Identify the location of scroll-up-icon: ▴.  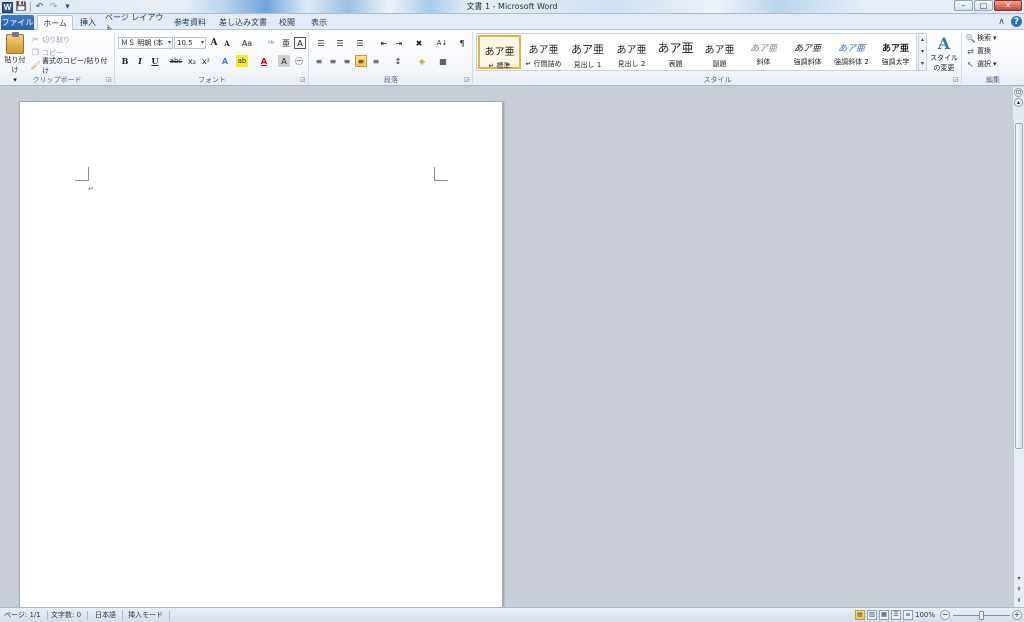
(1018, 102).